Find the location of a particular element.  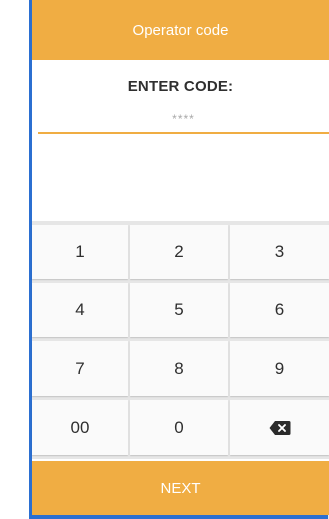

key-label: 3 is located at coordinates (279, 251).